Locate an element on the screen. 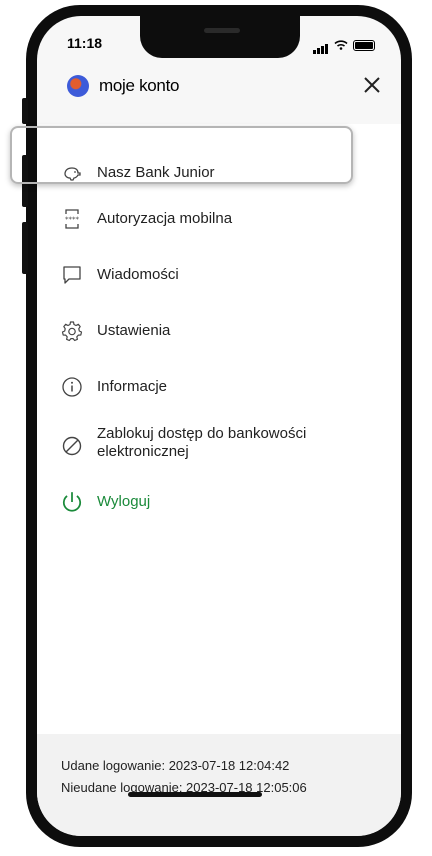  mobile-authorization-icon: **** is located at coordinates (72, 219).